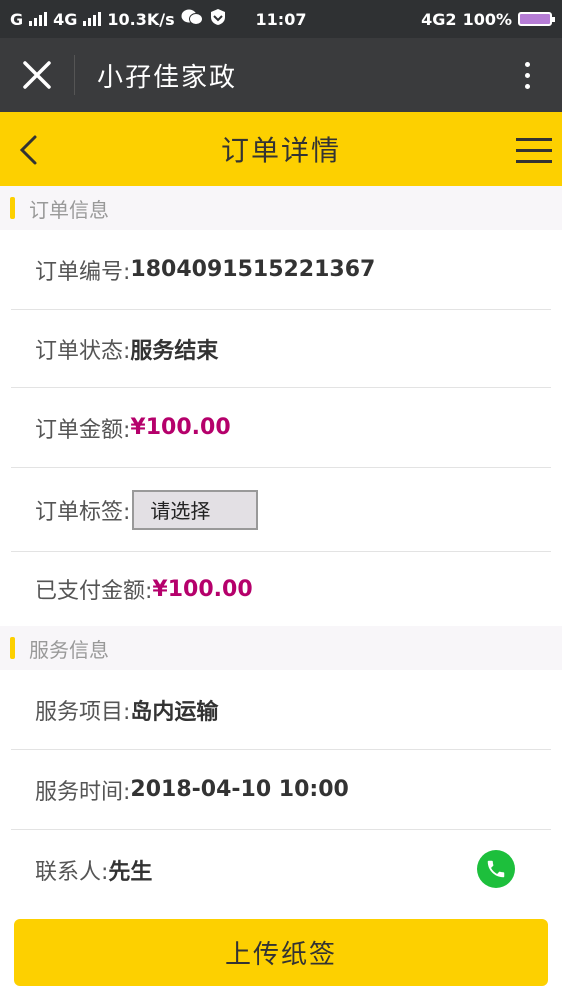 The width and height of the screenshot is (562, 1000). I want to click on back-button, so click(28, 150).